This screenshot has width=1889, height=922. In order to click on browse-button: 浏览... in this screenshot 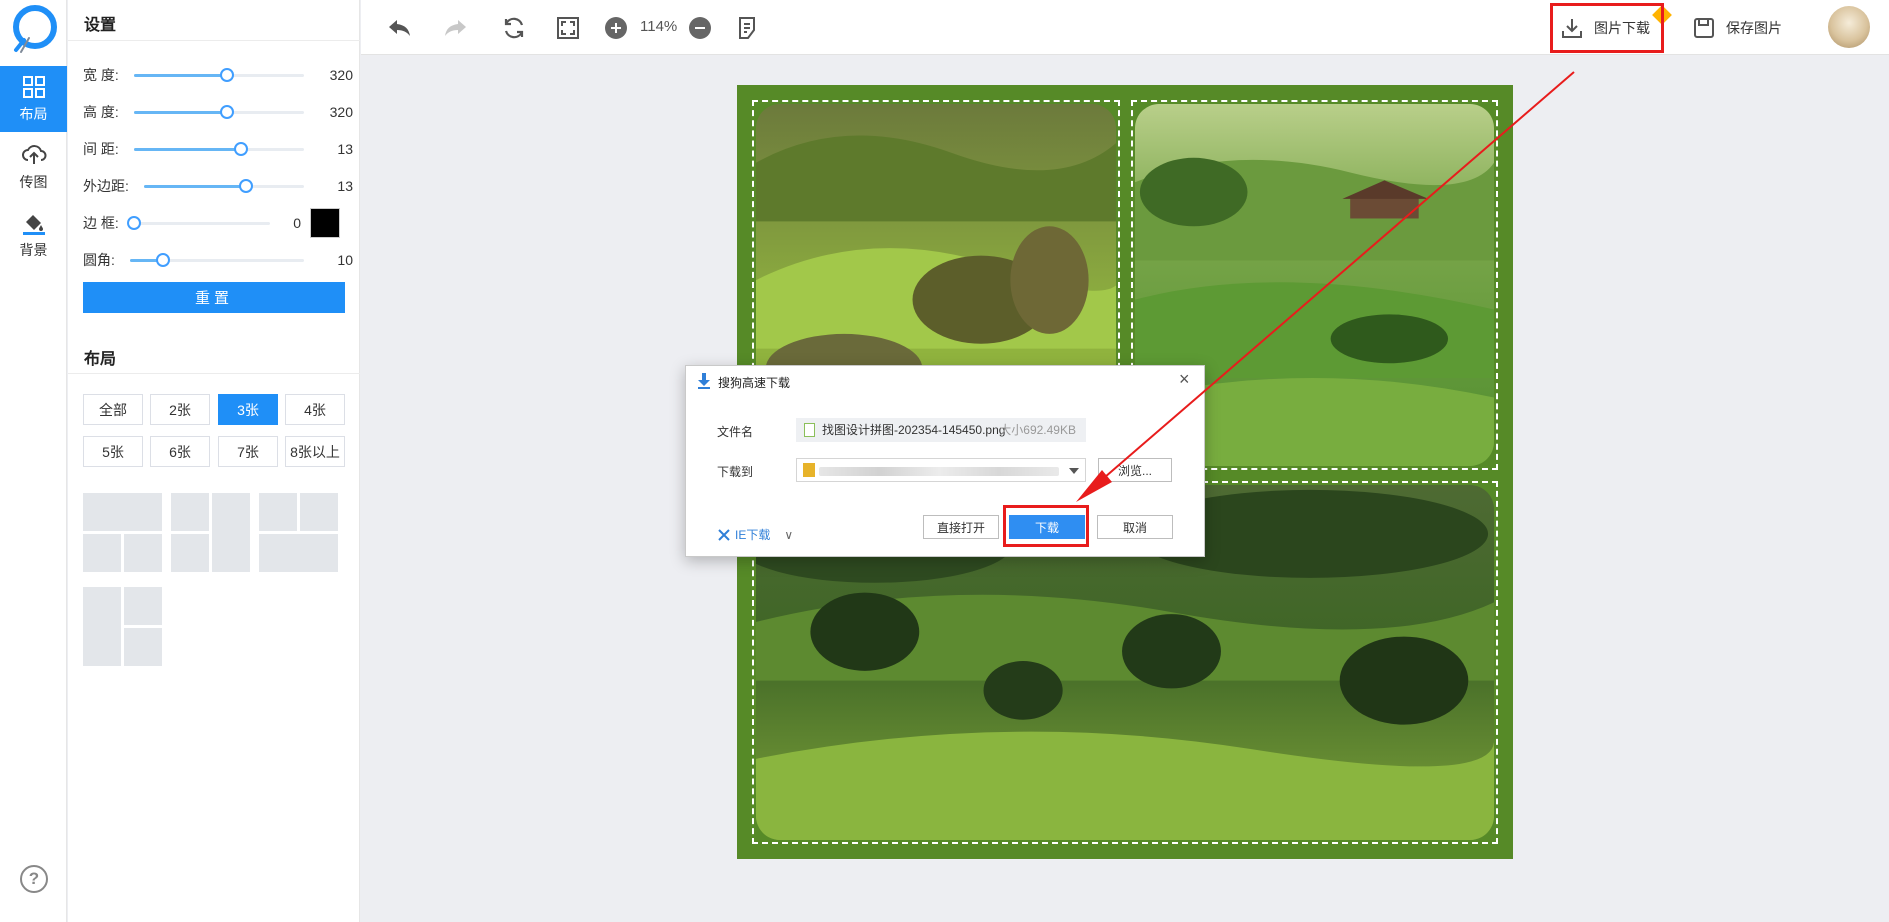, I will do `click(1135, 470)`.